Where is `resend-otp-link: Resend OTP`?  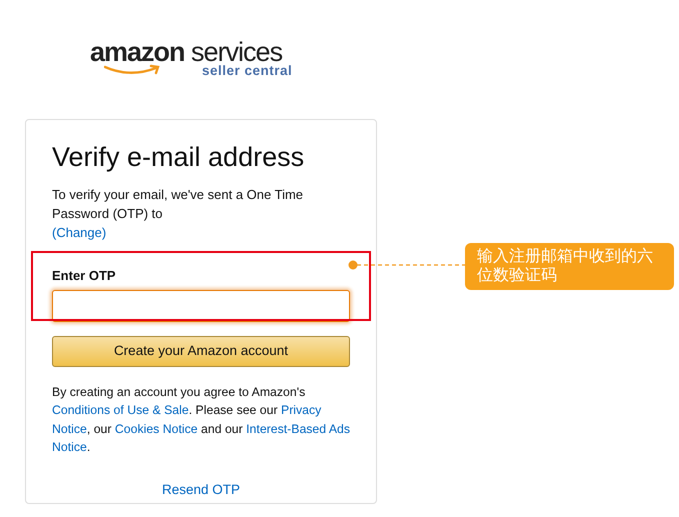 resend-otp-link: Resend OTP is located at coordinates (201, 490).